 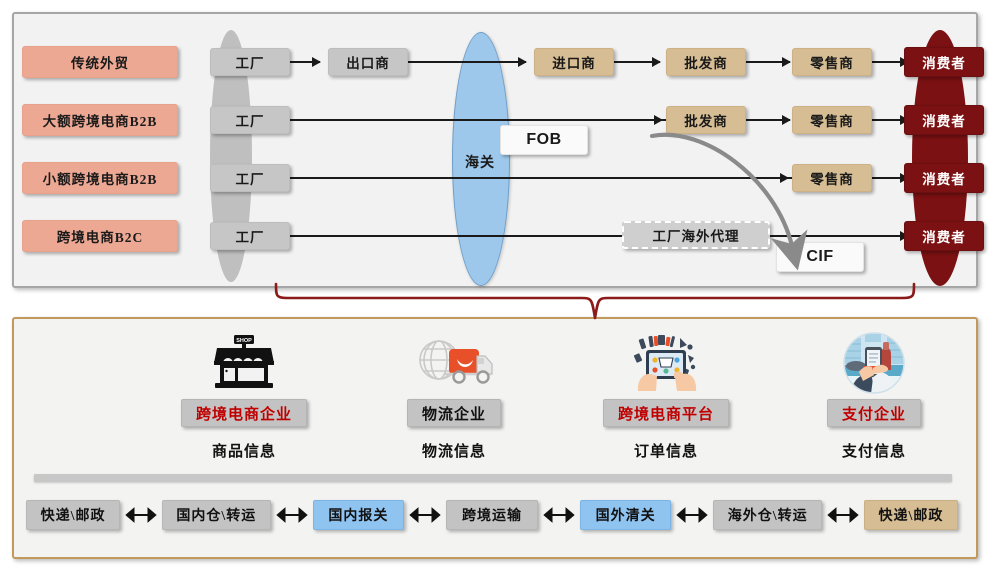 What do you see at coordinates (467, 62) in the screenshot?
I see `link-r1-b` at bounding box center [467, 62].